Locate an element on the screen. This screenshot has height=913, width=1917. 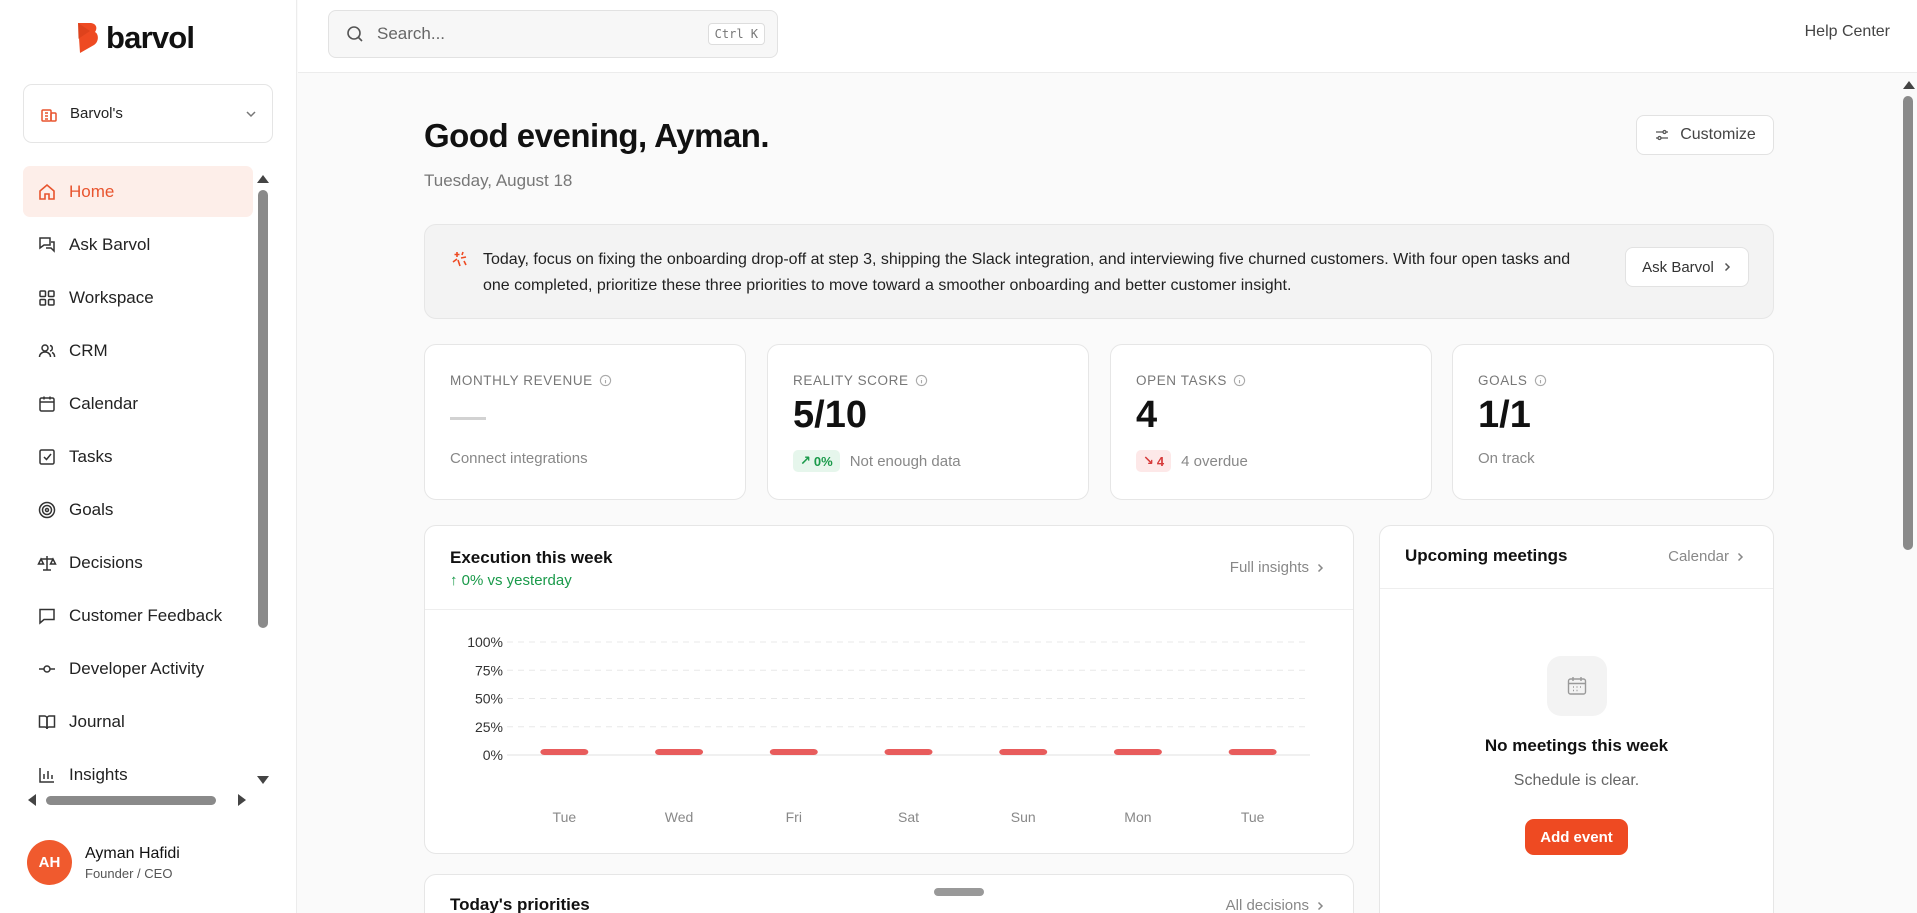
arrow-down-right-icon: ↘ is located at coordinates (1148, 460).